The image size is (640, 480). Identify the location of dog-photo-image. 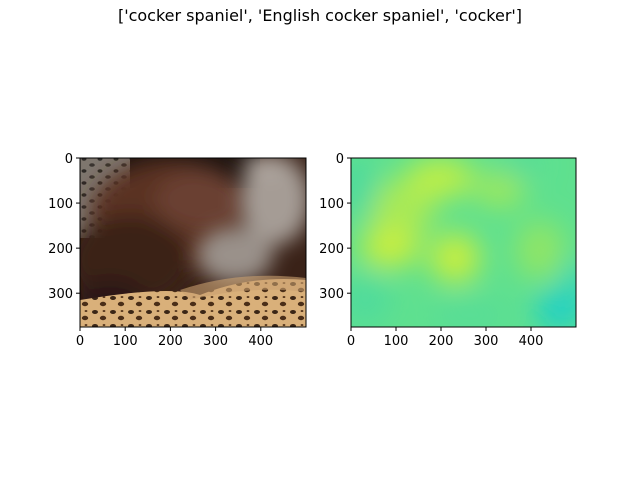
(193, 242).